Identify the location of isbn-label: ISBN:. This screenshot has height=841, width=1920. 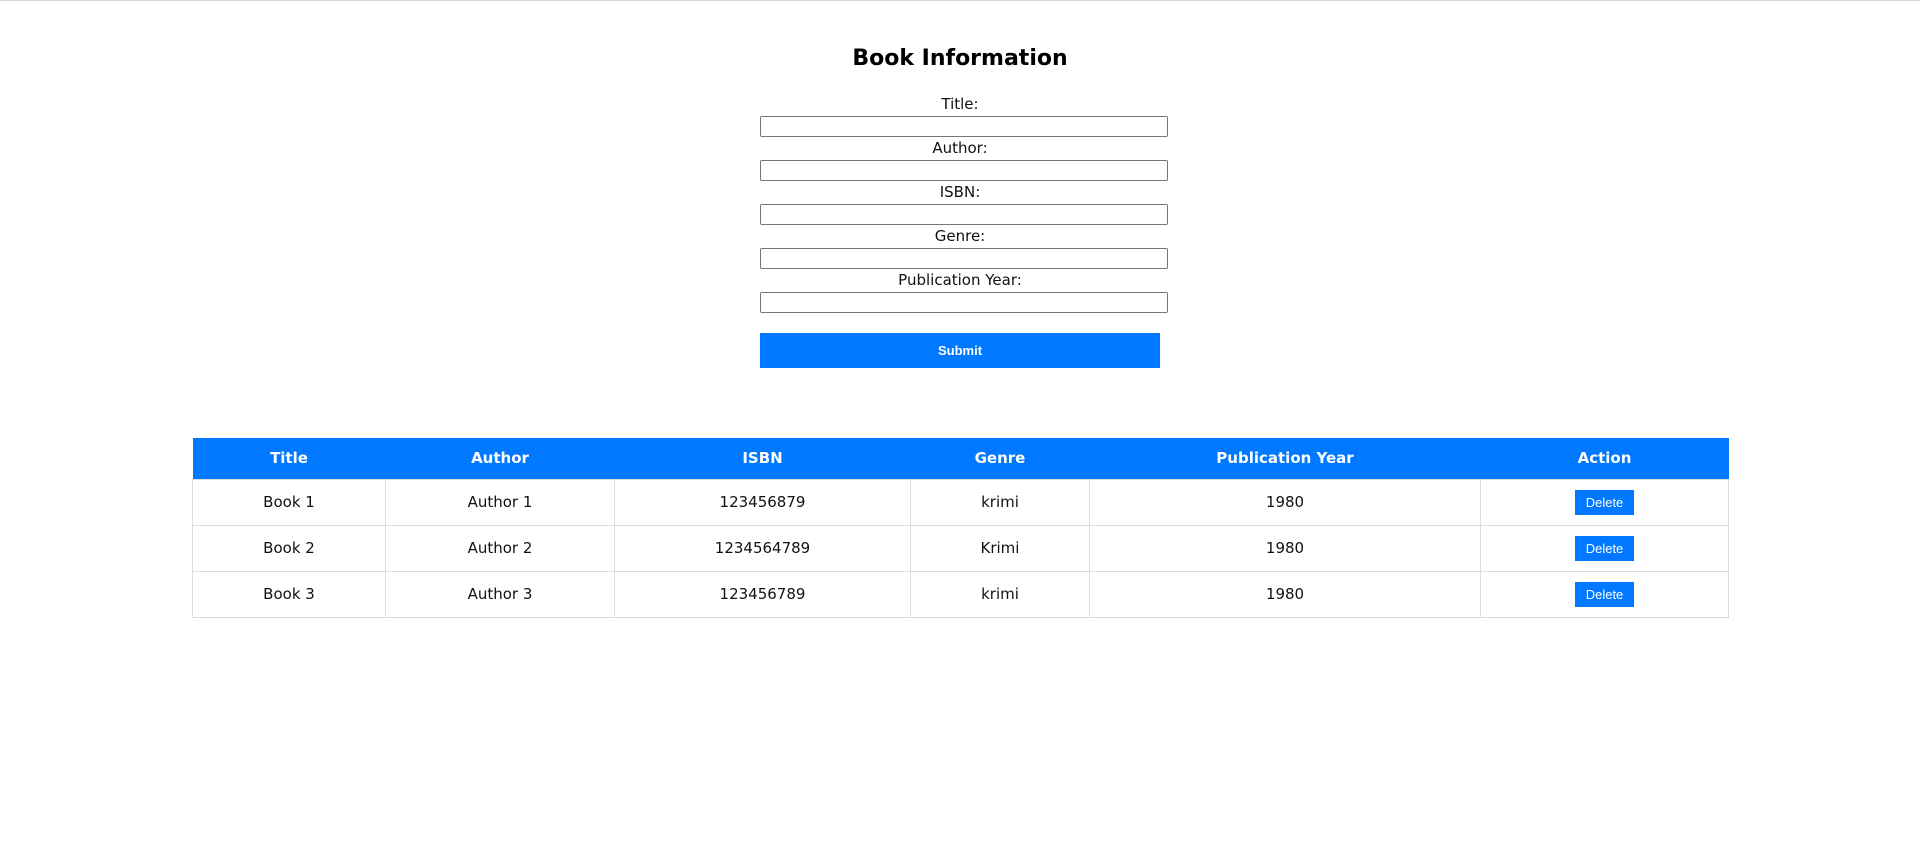
(960, 192).